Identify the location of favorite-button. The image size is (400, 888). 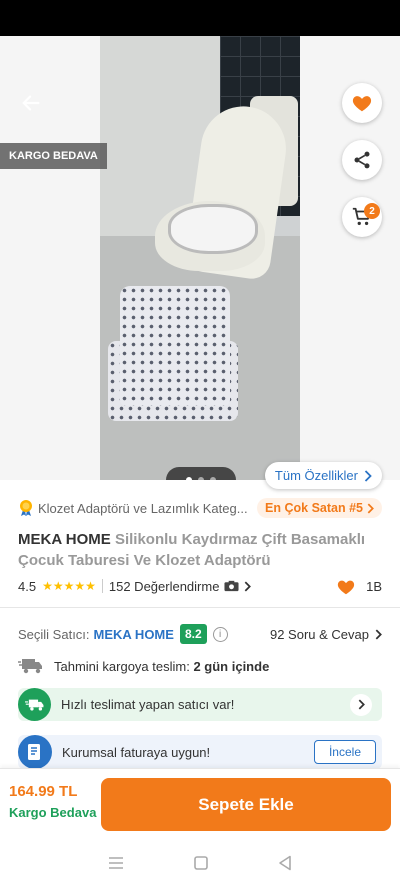
(362, 103).